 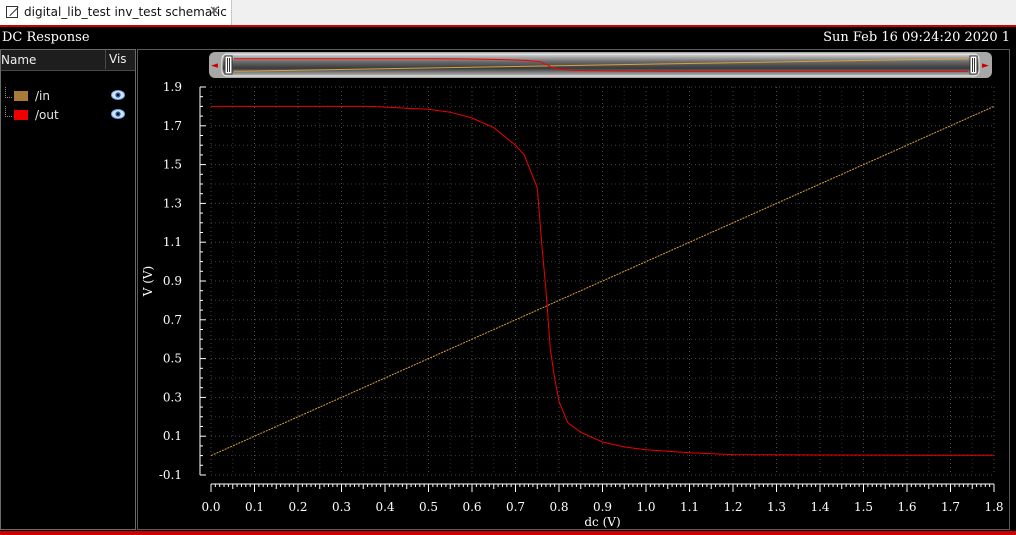 I want to click on x-tick-label: 0.2, so click(x=297, y=507).